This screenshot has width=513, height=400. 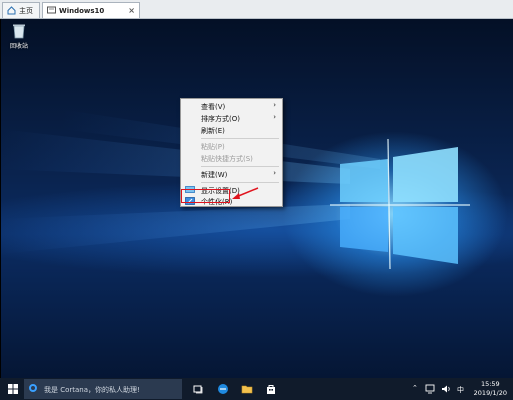 I want to click on tab-home: 主页, so click(x=21, y=10).